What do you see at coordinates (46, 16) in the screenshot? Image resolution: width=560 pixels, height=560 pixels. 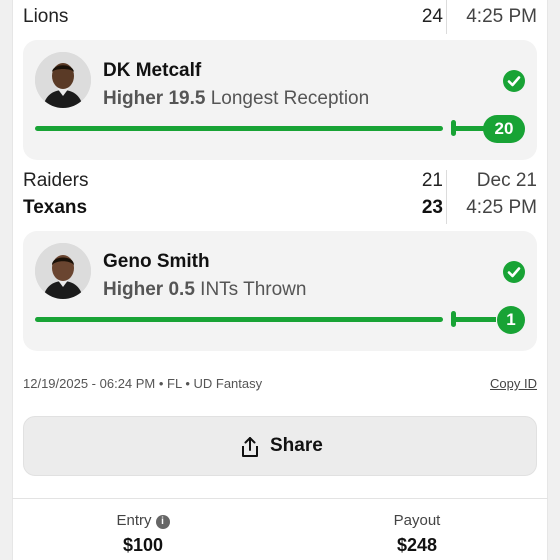 I see `team-name: Lions` at bounding box center [46, 16].